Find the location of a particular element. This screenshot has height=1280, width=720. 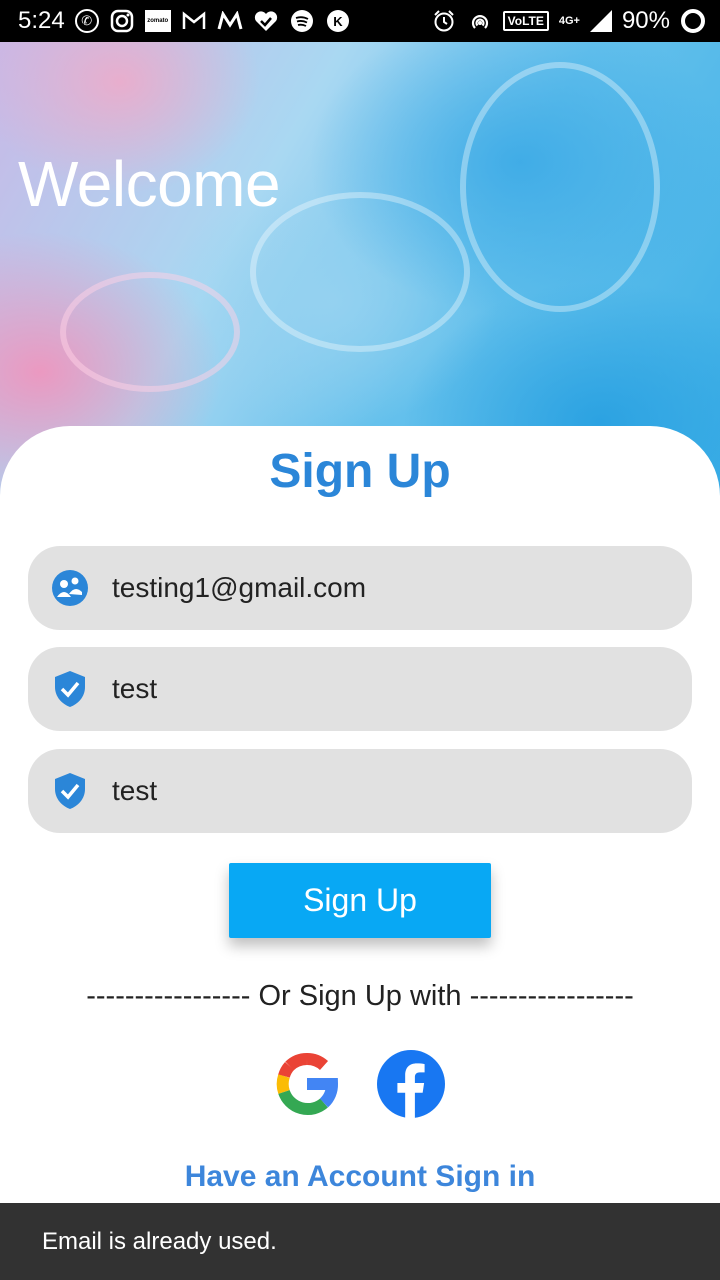

snackbar: Email is already used. is located at coordinates (360, 1241).